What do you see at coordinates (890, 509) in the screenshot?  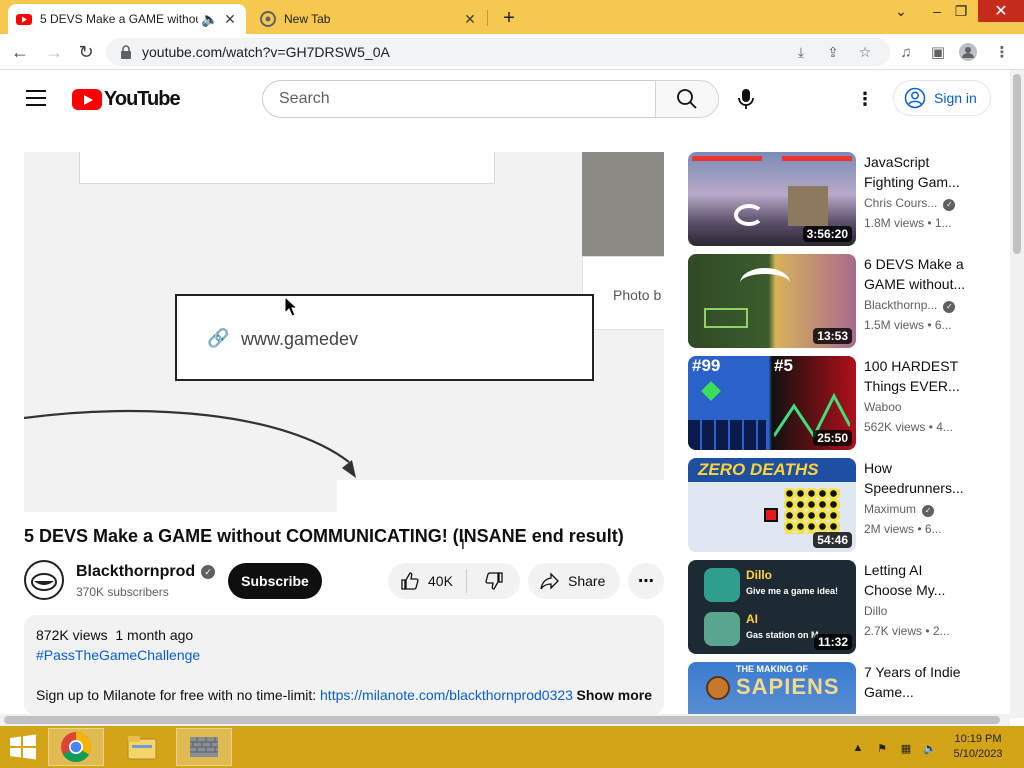 I see `channel-name-text: Maximum` at bounding box center [890, 509].